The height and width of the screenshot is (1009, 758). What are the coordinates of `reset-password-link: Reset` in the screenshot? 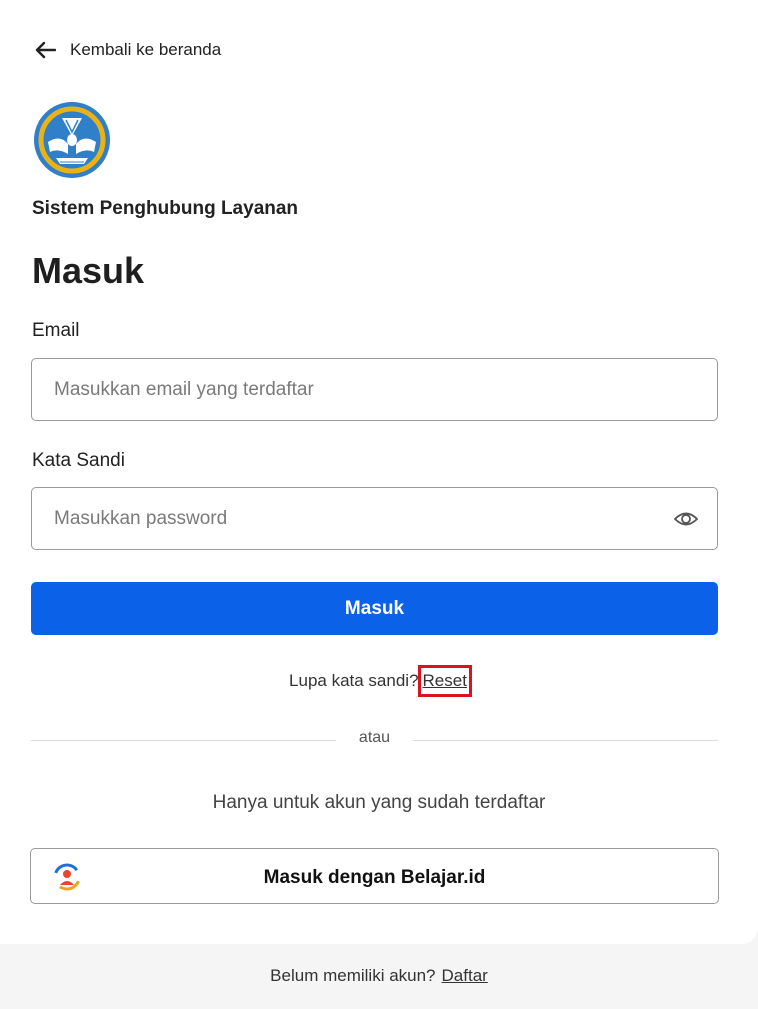 It's located at (444, 681).